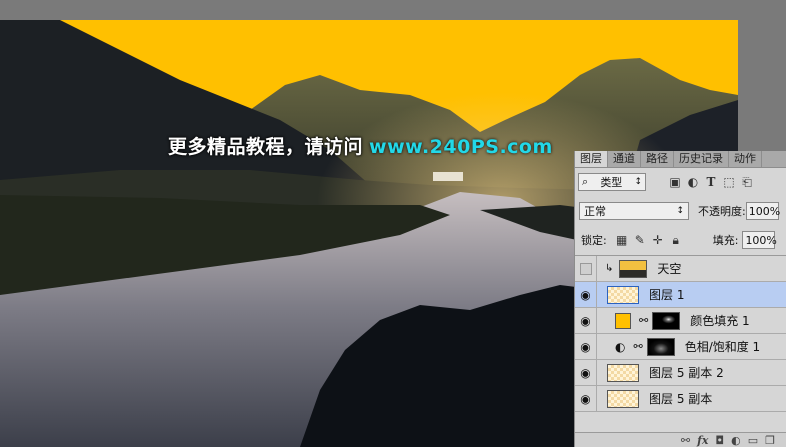 Image resolution: width=786 pixels, height=447 pixels. What do you see at coordinates (762, 211) in the screenshot?
I see `opacity-input: 100%` at bounding box center [762, 211].